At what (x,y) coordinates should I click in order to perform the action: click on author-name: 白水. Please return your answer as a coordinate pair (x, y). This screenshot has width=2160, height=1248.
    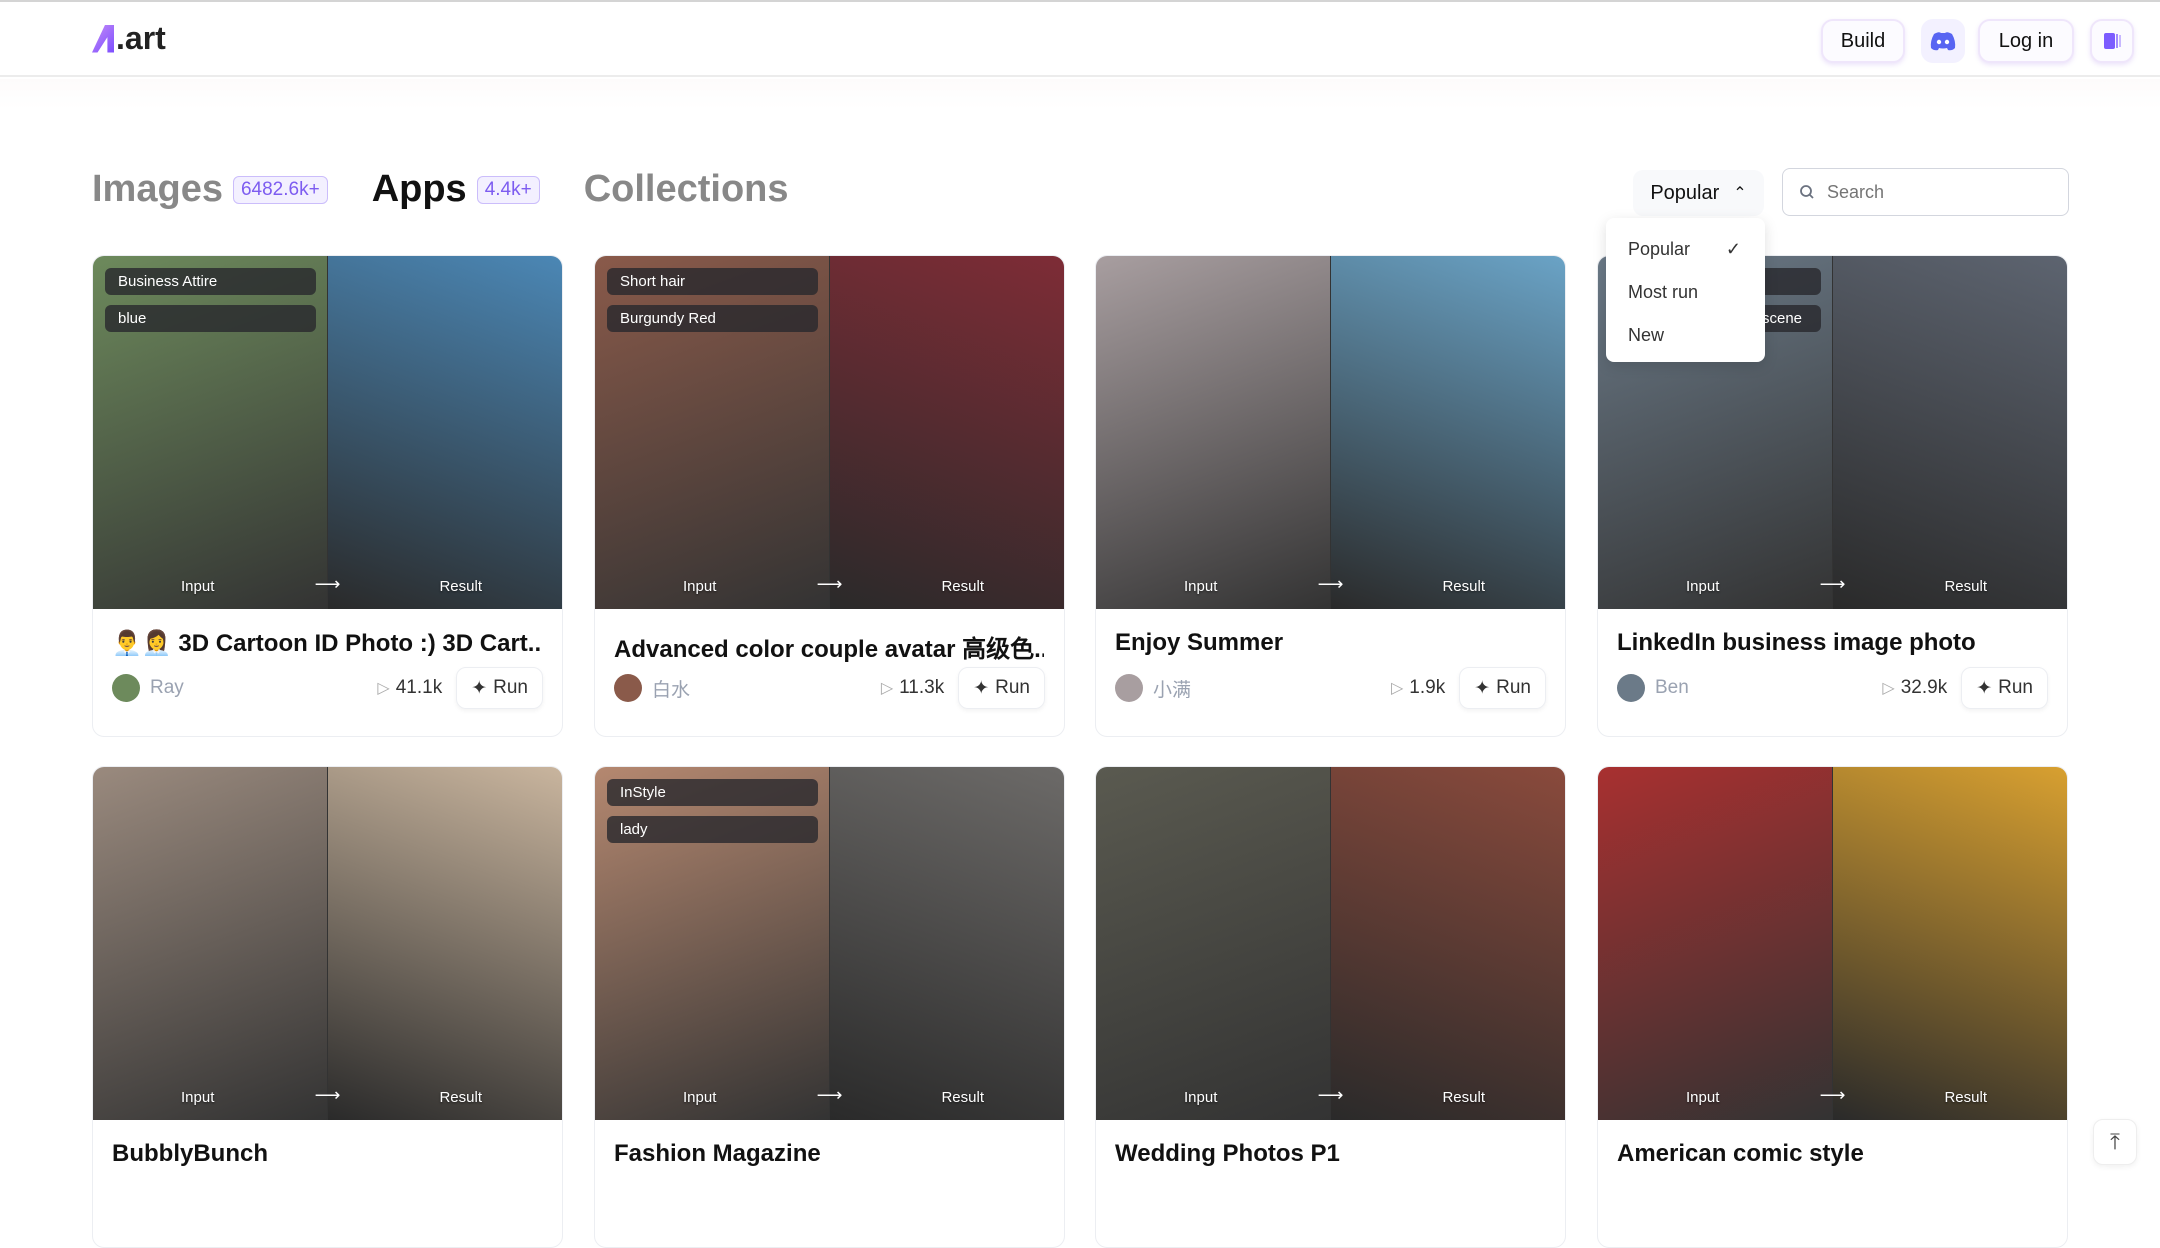
    Looking at the image, I should click on (766, 688).